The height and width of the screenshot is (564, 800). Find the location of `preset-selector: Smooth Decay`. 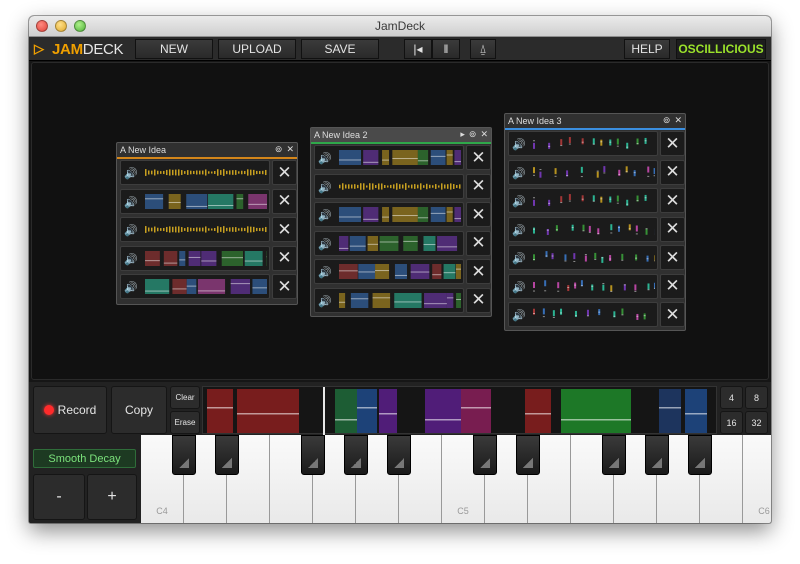

preset-selector: Smooth Decay is located at coordinates (84, 458).